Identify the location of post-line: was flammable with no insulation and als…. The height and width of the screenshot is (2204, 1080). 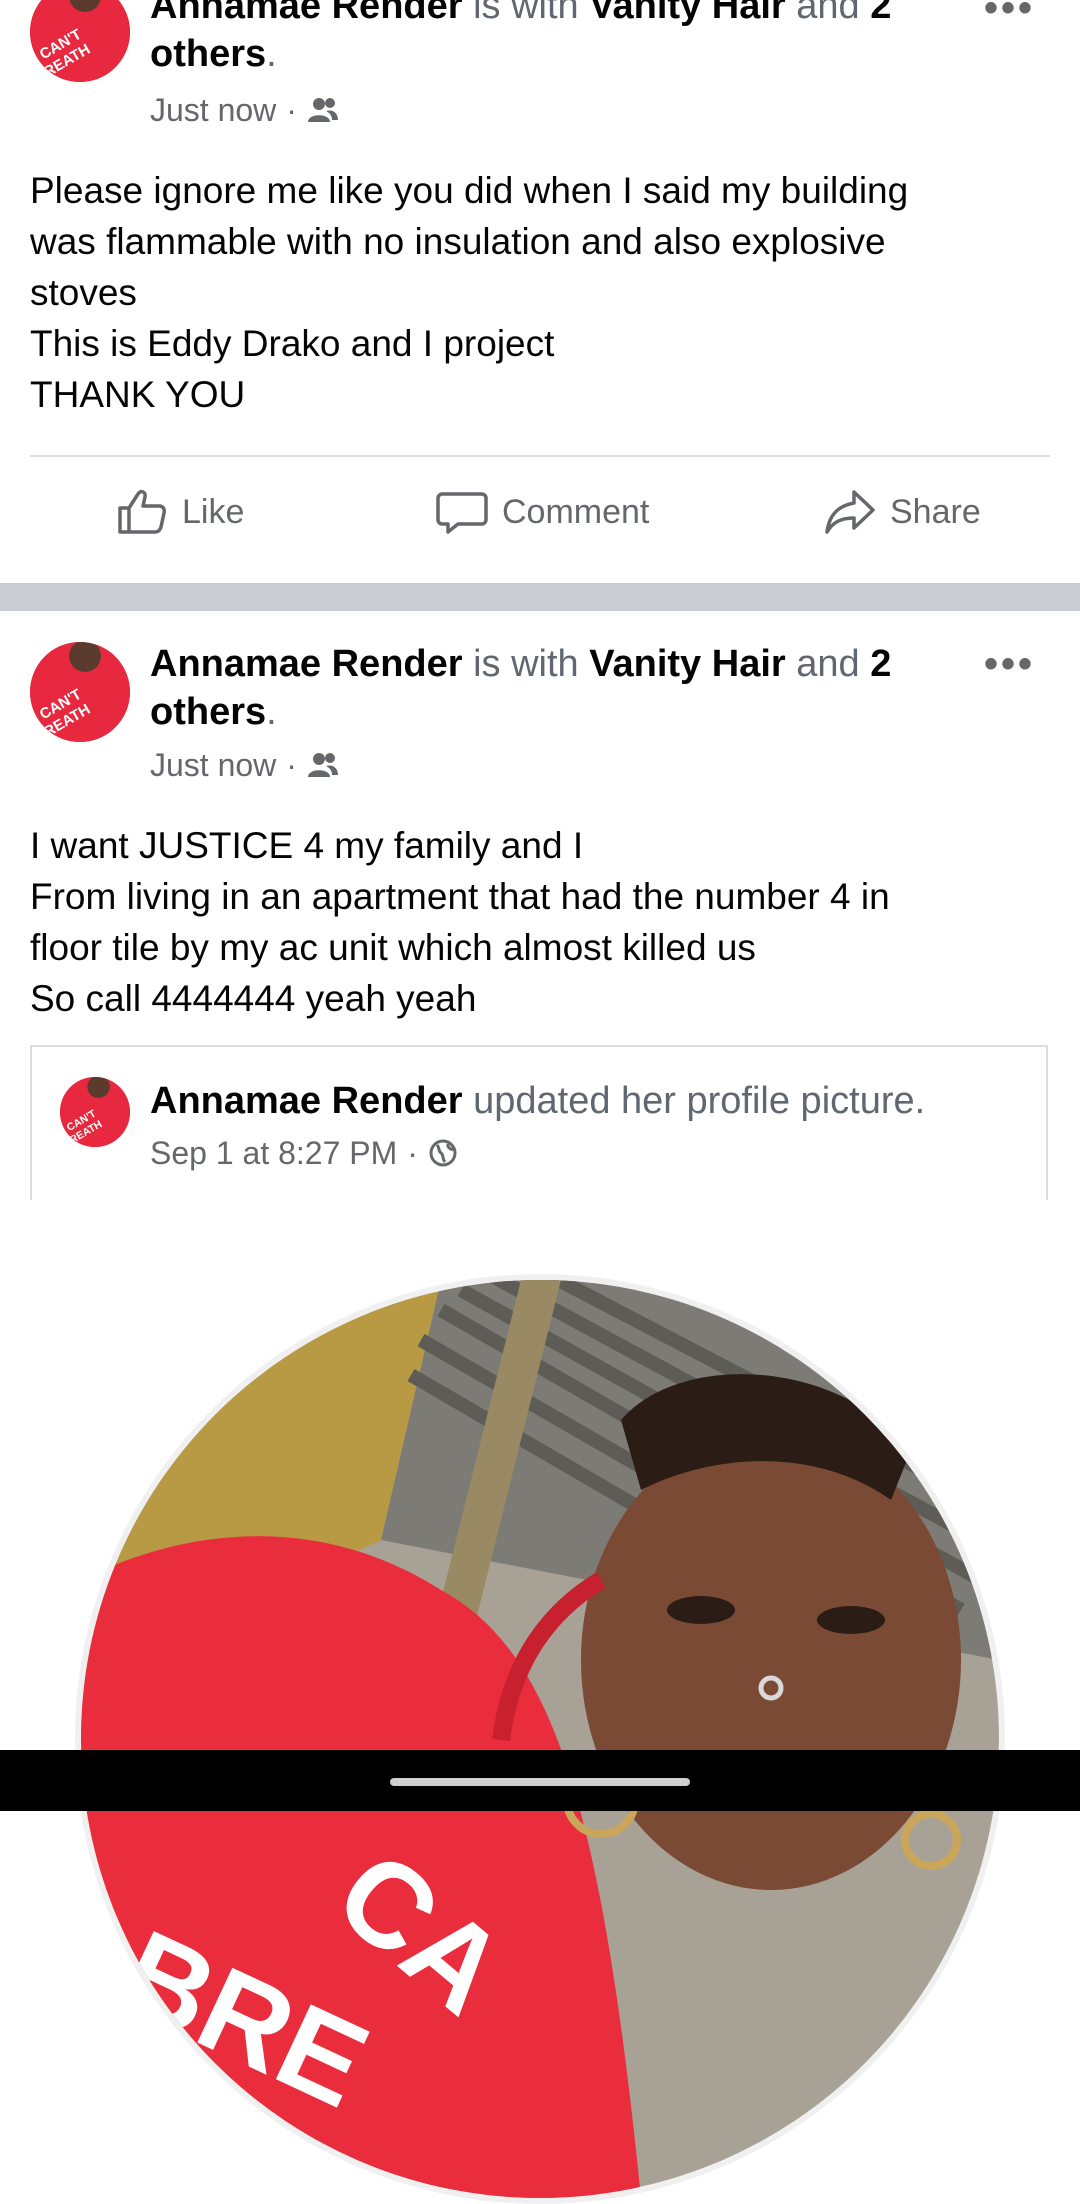
(458, 241).